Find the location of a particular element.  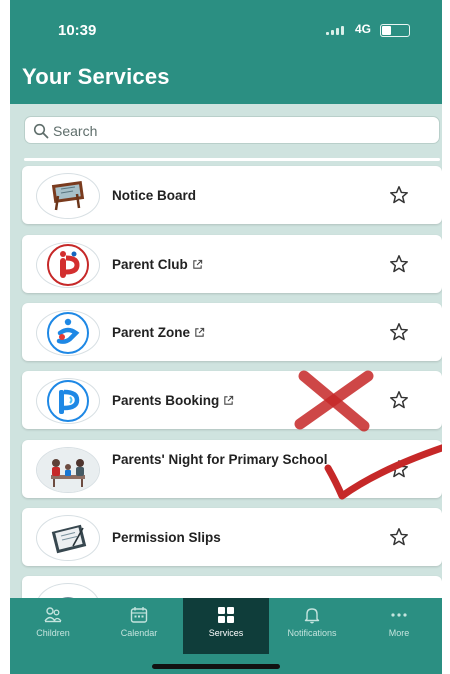

nav-label: More is located at coordinates (399, 633).